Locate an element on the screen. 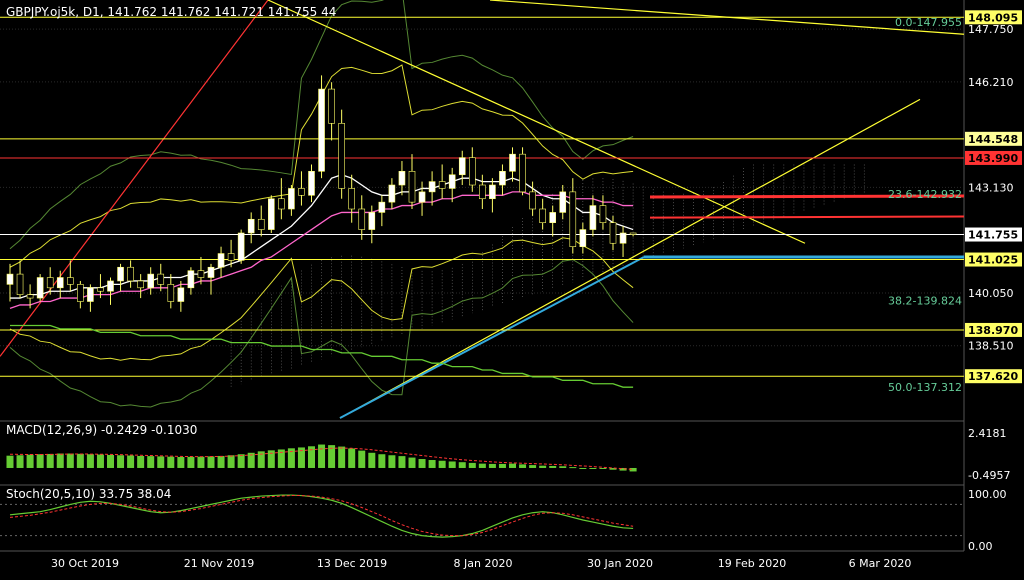 The width and height of the screenshot is (1024, 580). price-box-label: 137.620 is located at coordinates (993, 376).